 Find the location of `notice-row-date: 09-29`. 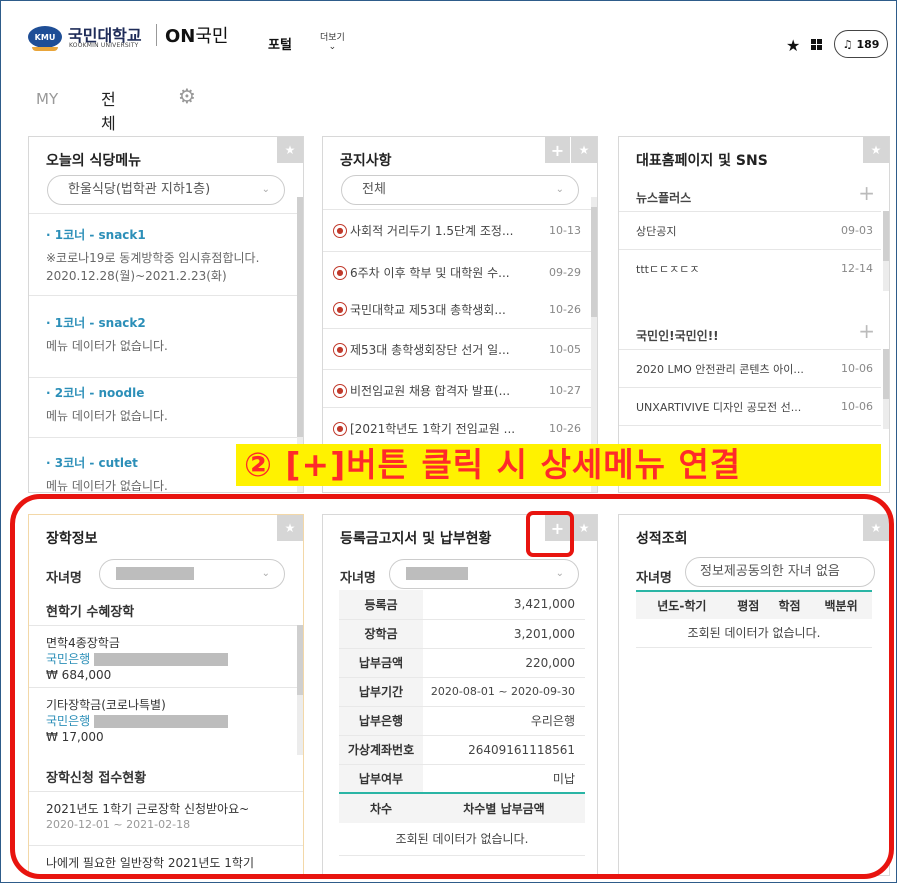

notice-row-date: 09-29 is located at coordinates (565, 272).